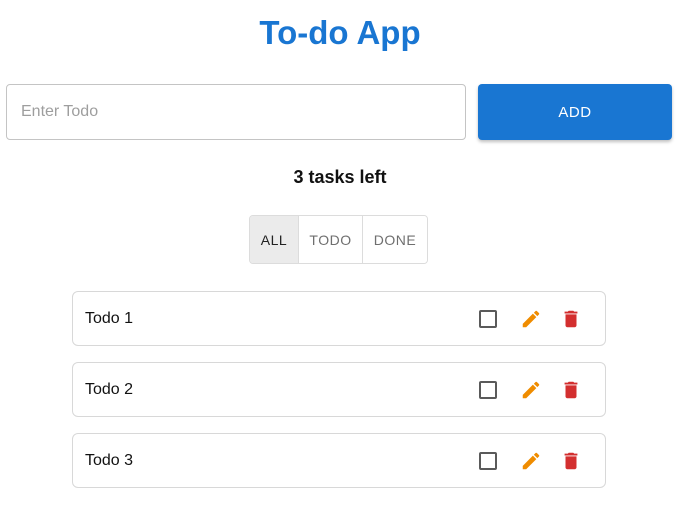 The image size is (682, 507). I want to click on todo-text: Todo 3, so click(109, 460).